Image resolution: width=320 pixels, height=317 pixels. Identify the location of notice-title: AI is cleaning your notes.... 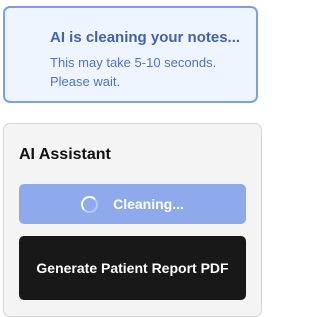
(145, 37).